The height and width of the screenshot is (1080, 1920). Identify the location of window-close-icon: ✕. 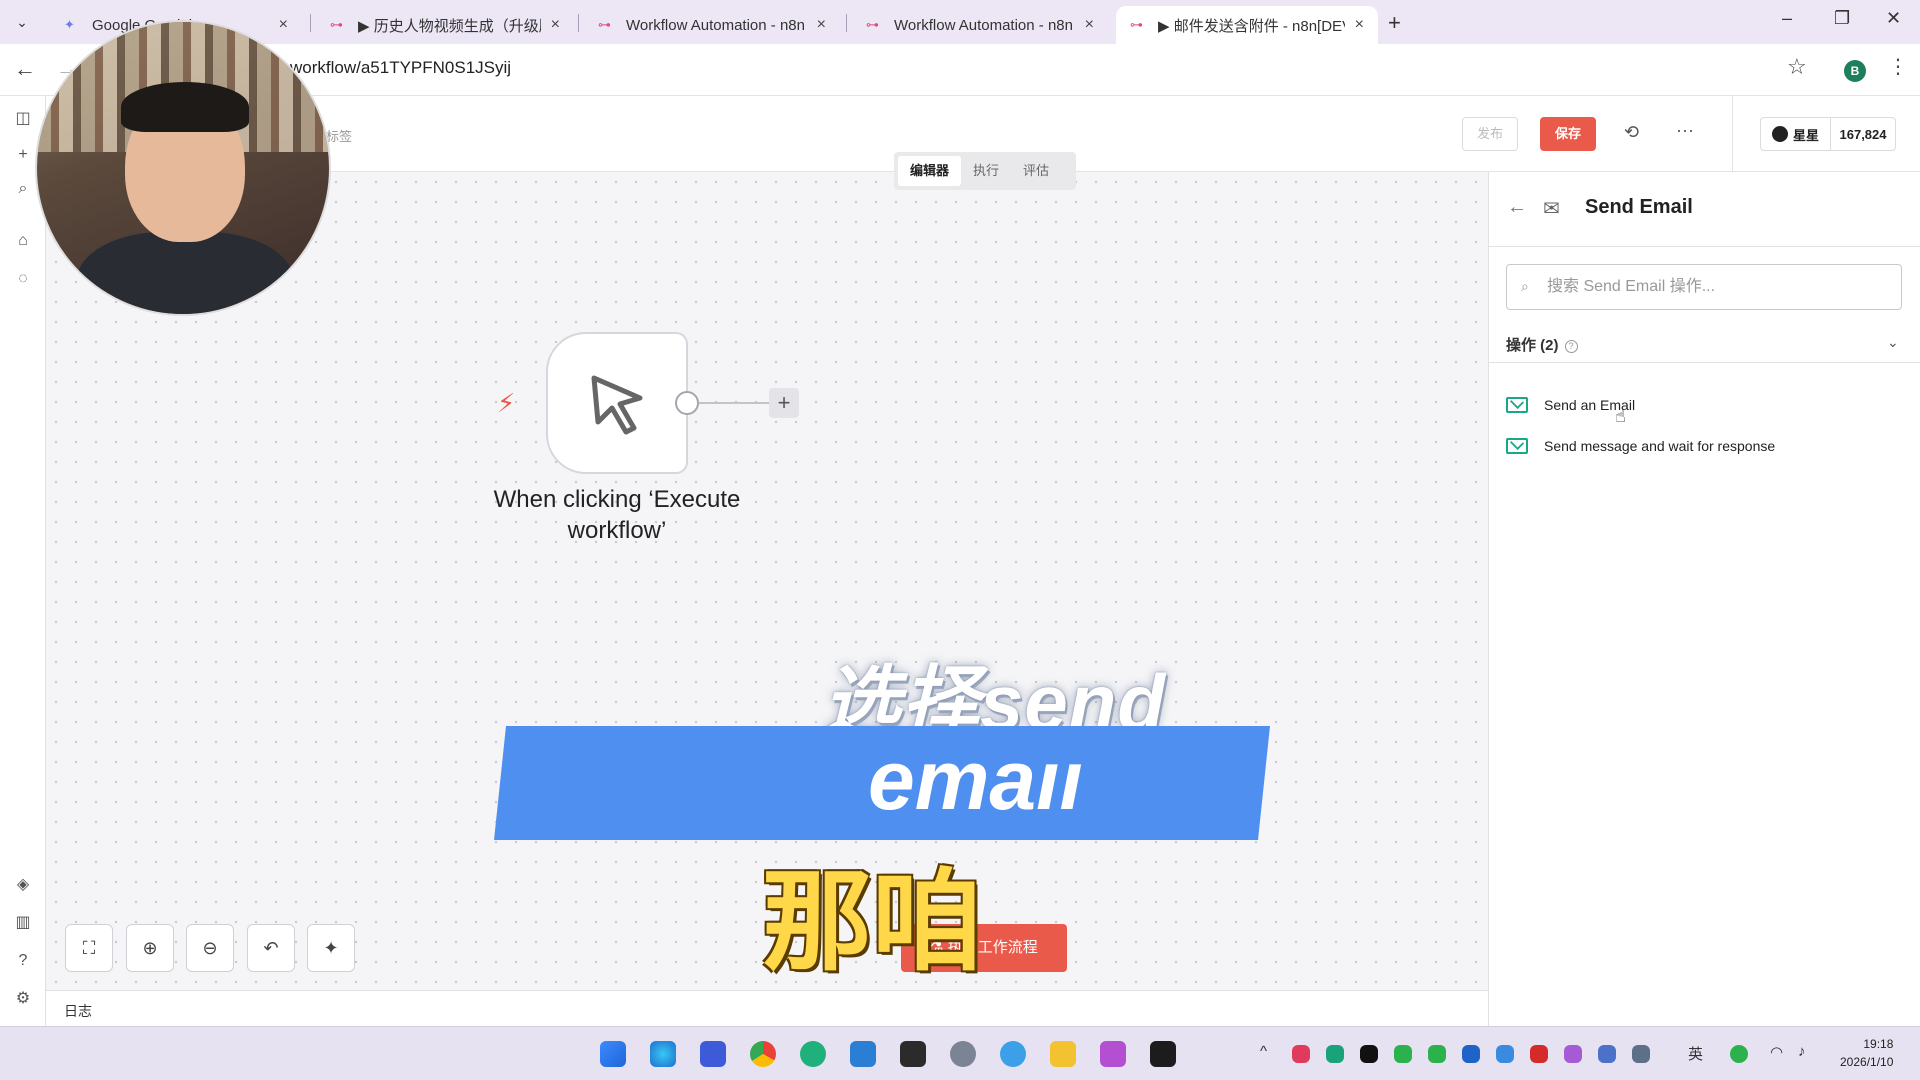
(1893, 18).